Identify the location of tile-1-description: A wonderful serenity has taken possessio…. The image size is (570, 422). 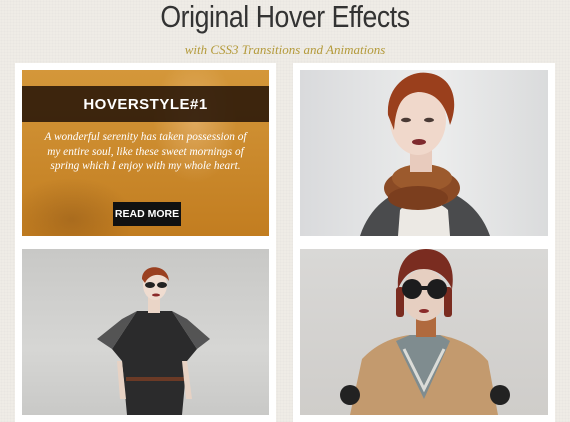
(145, 151).